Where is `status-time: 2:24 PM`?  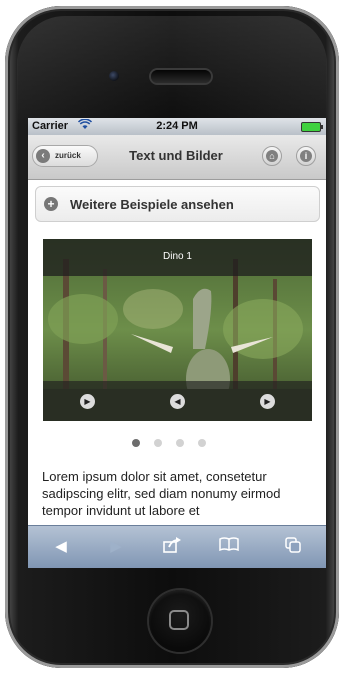
status-time: 2:24 PM is located at coordinates (177, 126).